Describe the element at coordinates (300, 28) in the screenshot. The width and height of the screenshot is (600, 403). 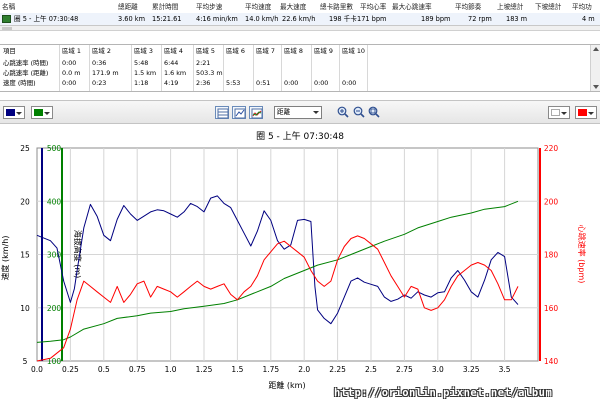
I see `laps-horizontal-scrollbar` at that location.